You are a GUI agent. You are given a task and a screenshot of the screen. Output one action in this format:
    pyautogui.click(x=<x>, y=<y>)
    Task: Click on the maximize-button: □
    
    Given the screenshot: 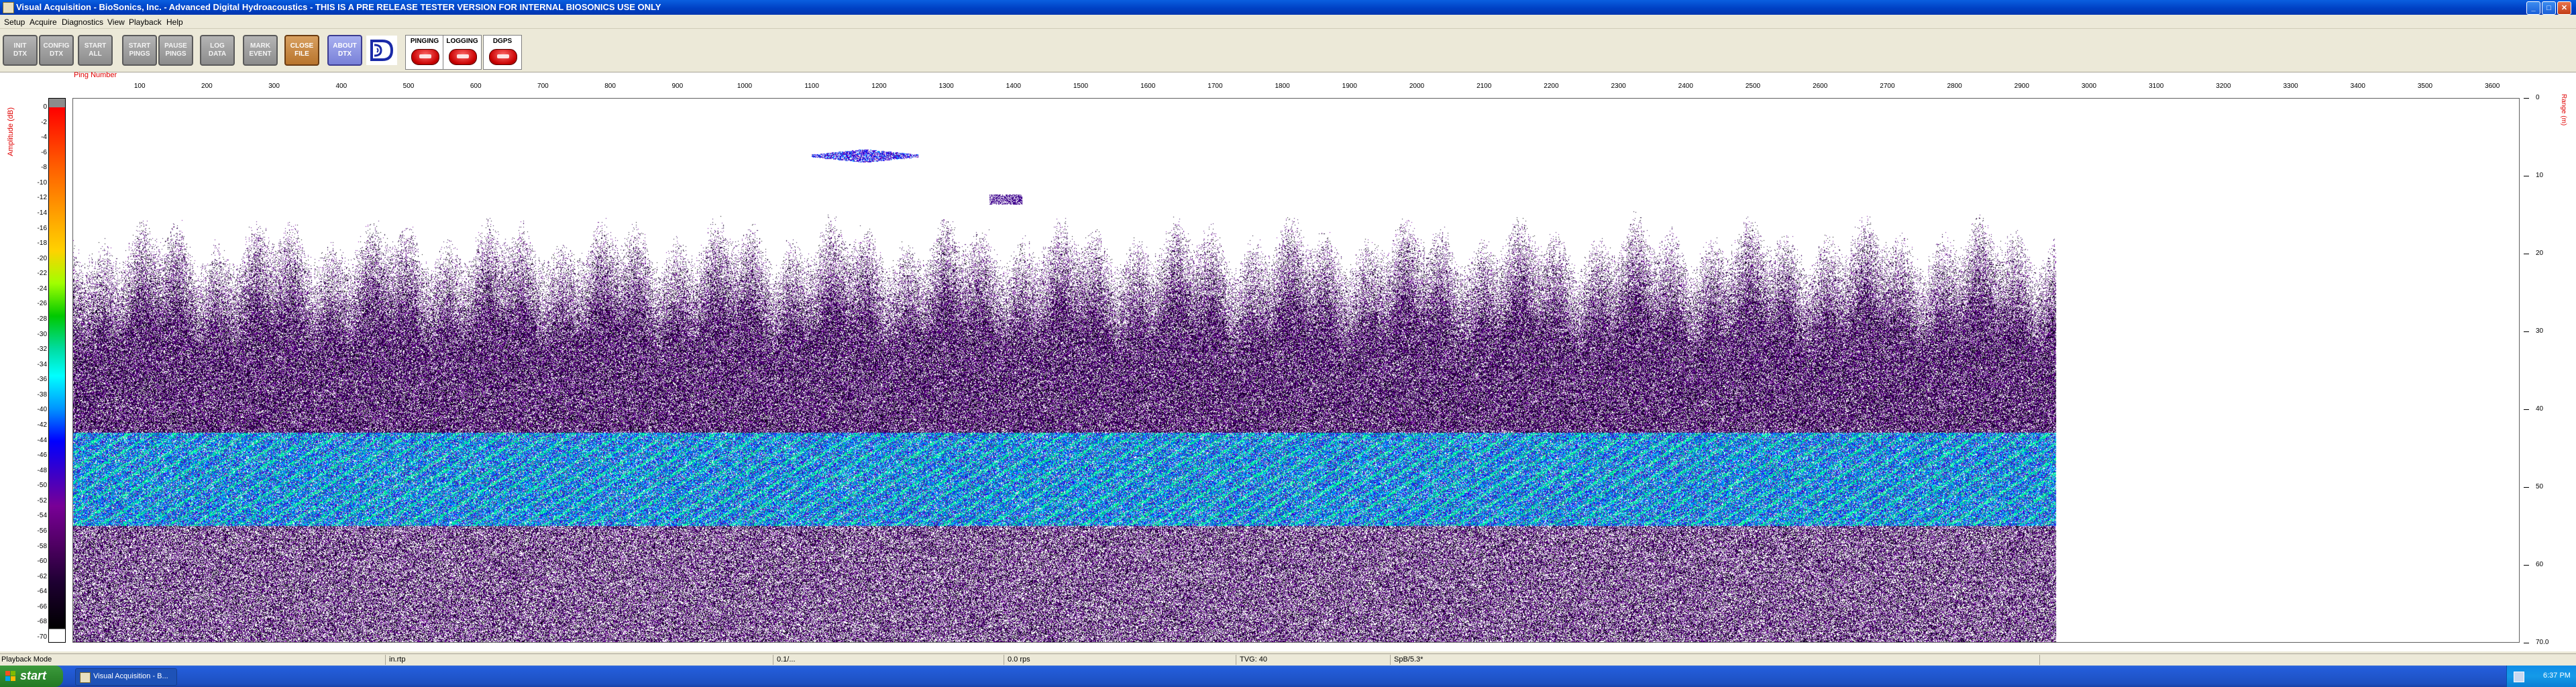 What is the action you would take?
    pyautogui.click(x=2549, y=8)
    